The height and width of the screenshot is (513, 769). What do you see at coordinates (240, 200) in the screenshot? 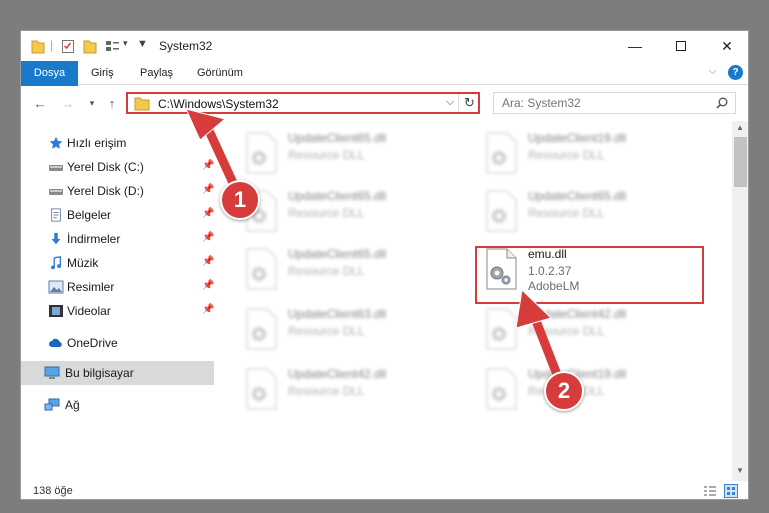
I see `step-badge-1: 1` at bounding box center [240, 200].